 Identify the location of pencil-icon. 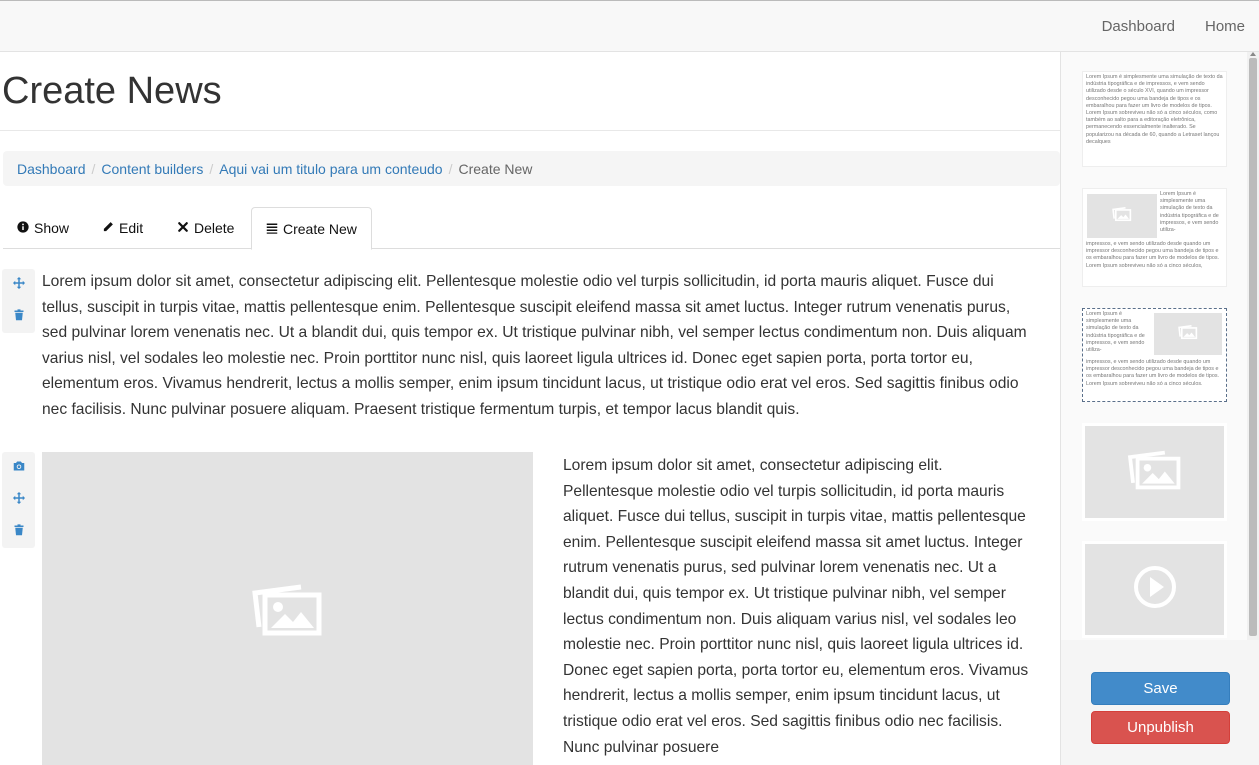
(108, 228).